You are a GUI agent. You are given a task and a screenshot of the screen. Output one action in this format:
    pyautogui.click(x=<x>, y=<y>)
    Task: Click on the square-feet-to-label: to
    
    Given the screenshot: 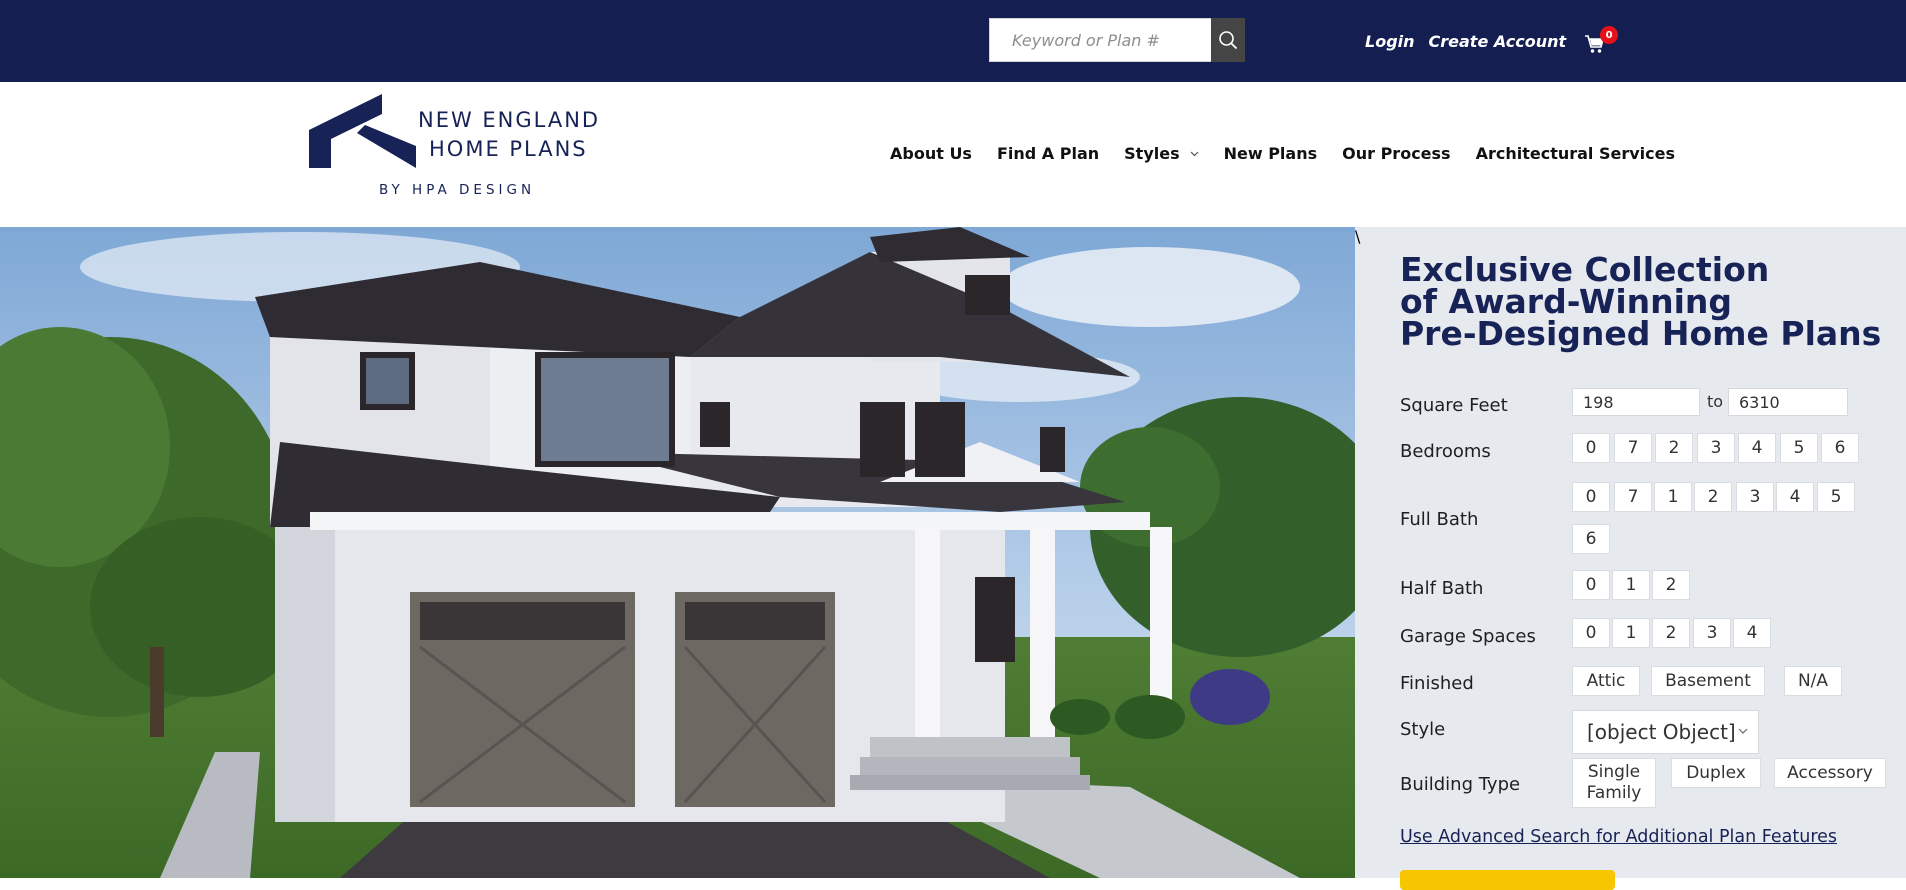 What is the action you would take?
    pyautogui.click(x=1715, y=401)
    